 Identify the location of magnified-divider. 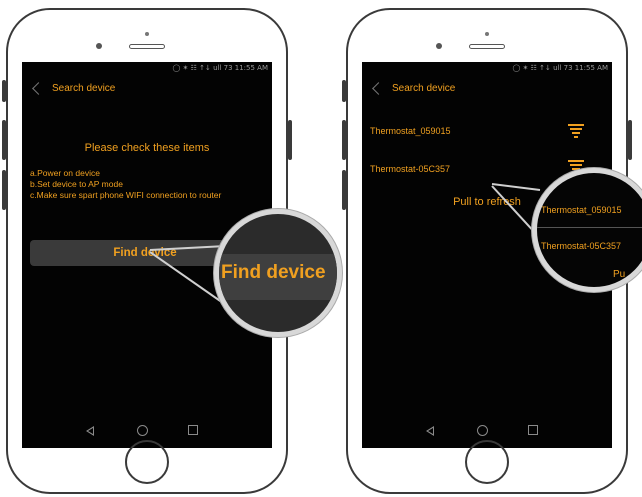
(589, 227).